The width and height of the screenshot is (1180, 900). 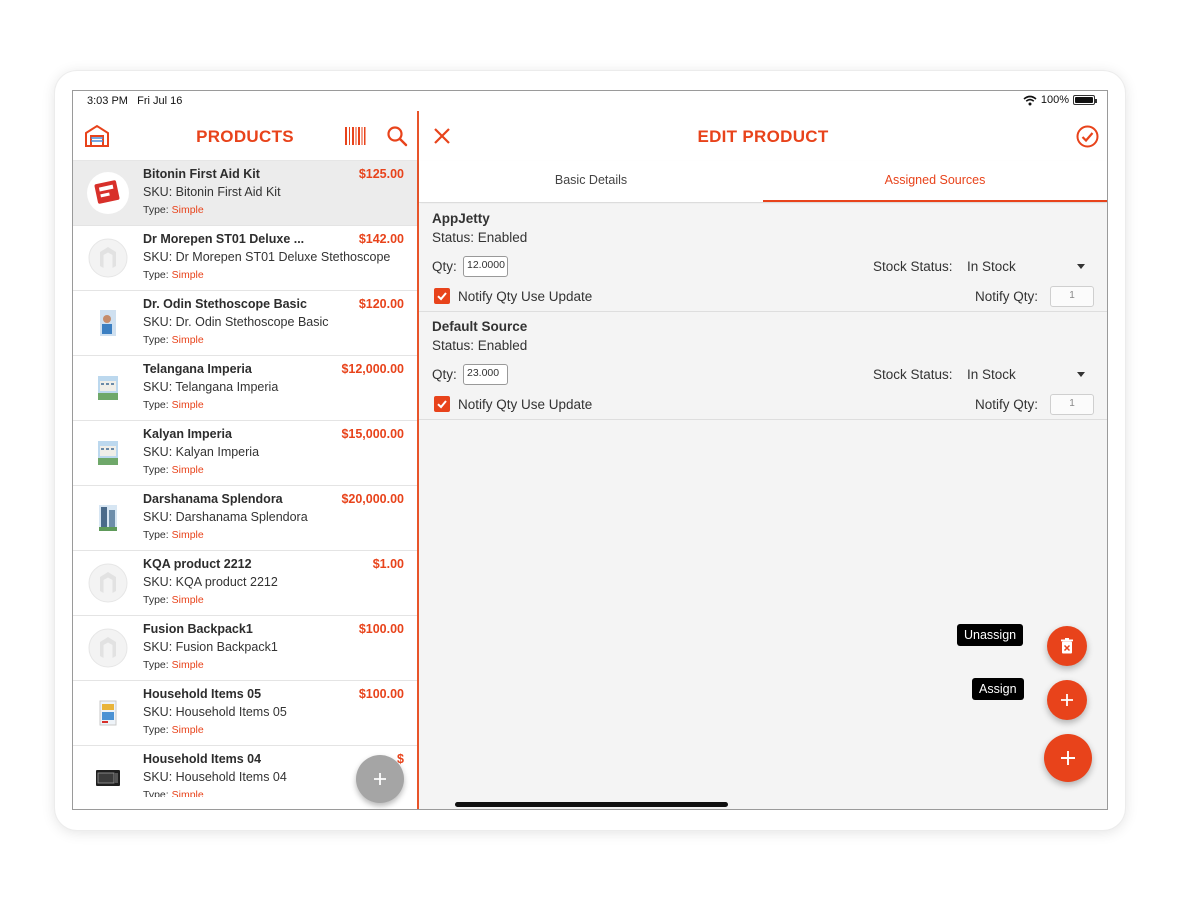 I want to click on qty-input: 12.0000, so click(x=485, y=266).